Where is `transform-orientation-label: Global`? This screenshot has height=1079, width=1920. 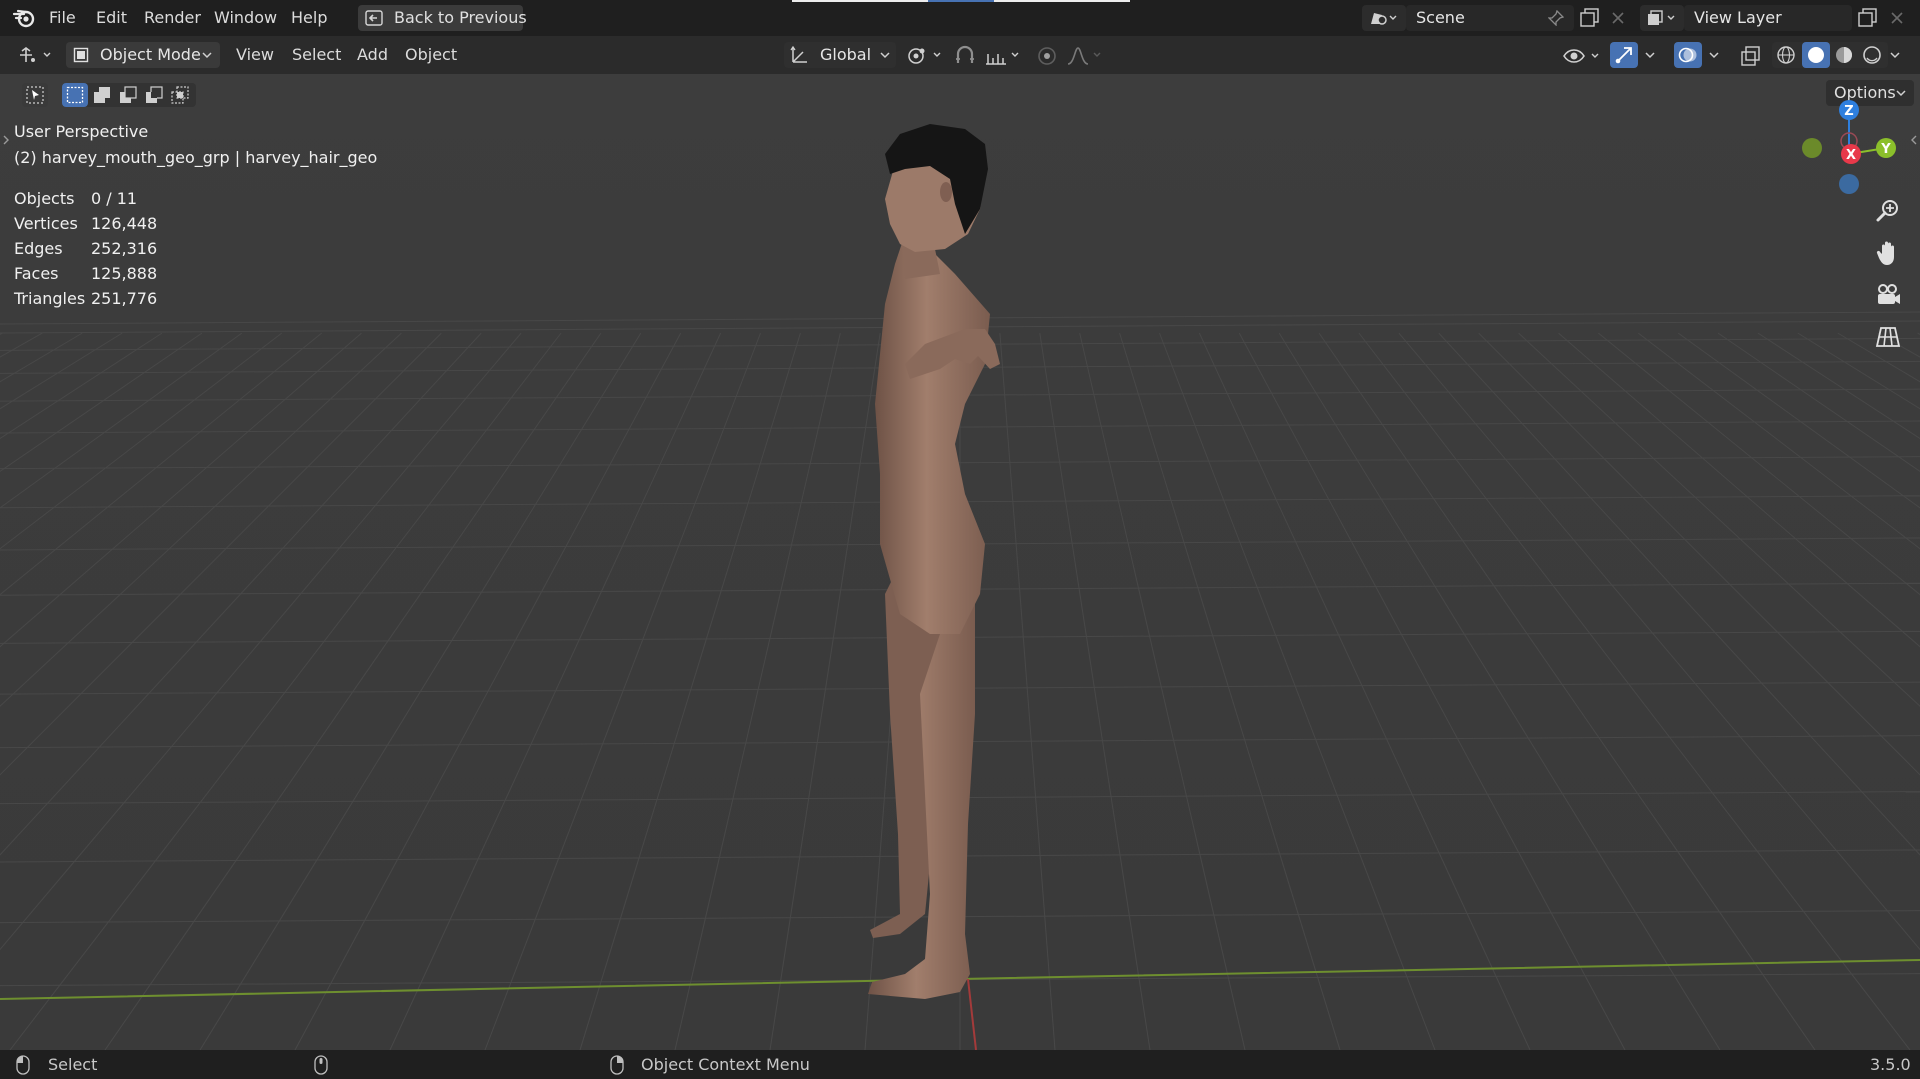 transform-orientation-label: Global is located at coordinates (846, 54).